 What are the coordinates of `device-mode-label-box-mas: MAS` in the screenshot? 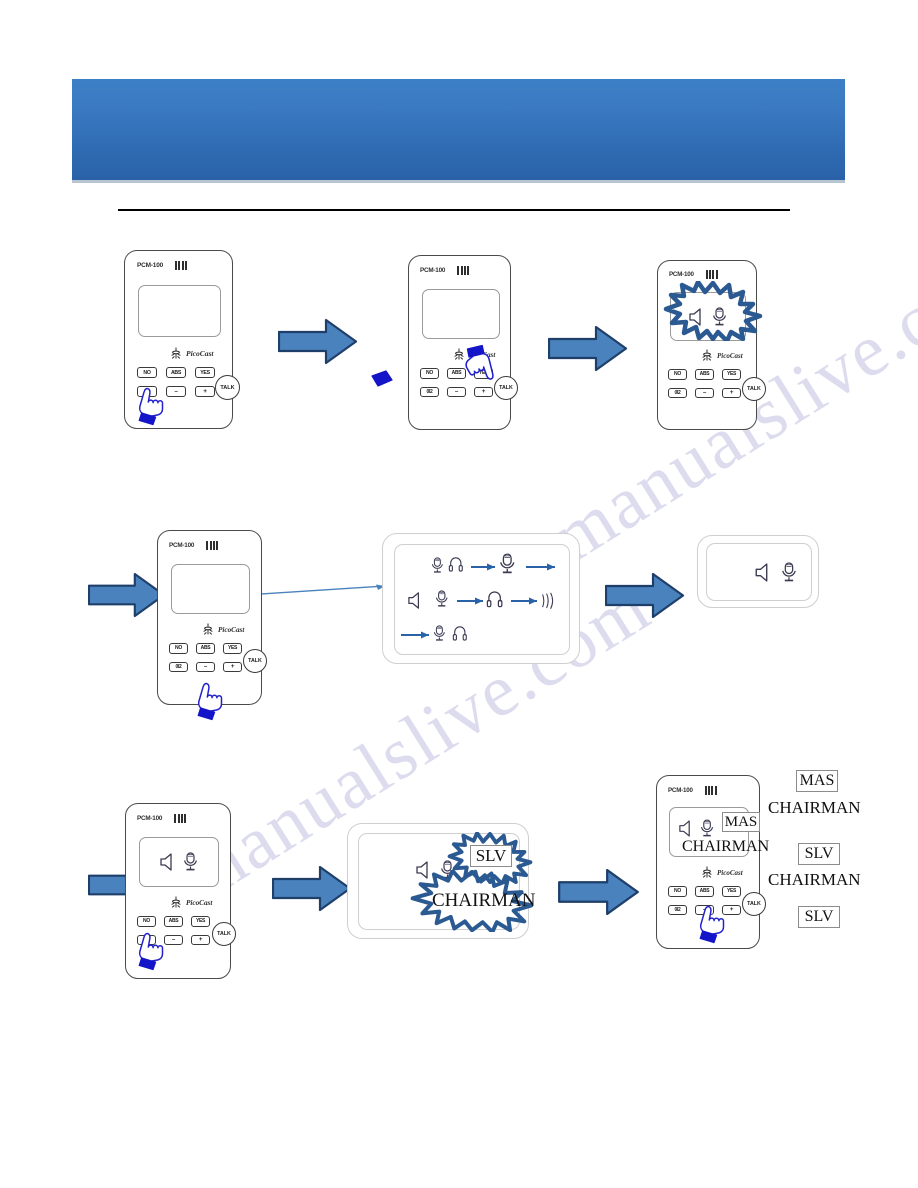 It's located at (741, 822).